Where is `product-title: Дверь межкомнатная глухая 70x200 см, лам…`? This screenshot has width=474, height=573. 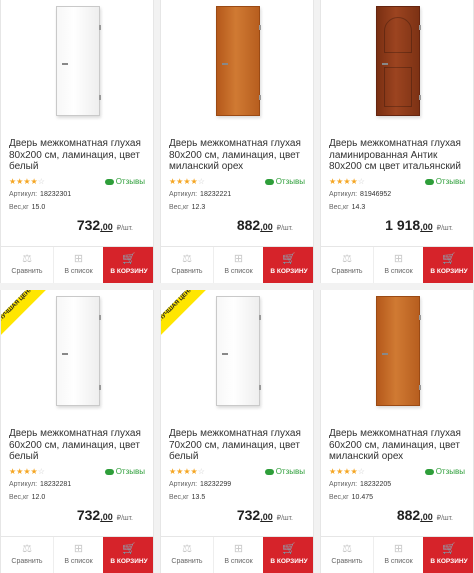 product-title: Дверь межкомнатная глухая 70x200 см, лам… is located at coordinates (238, 446).